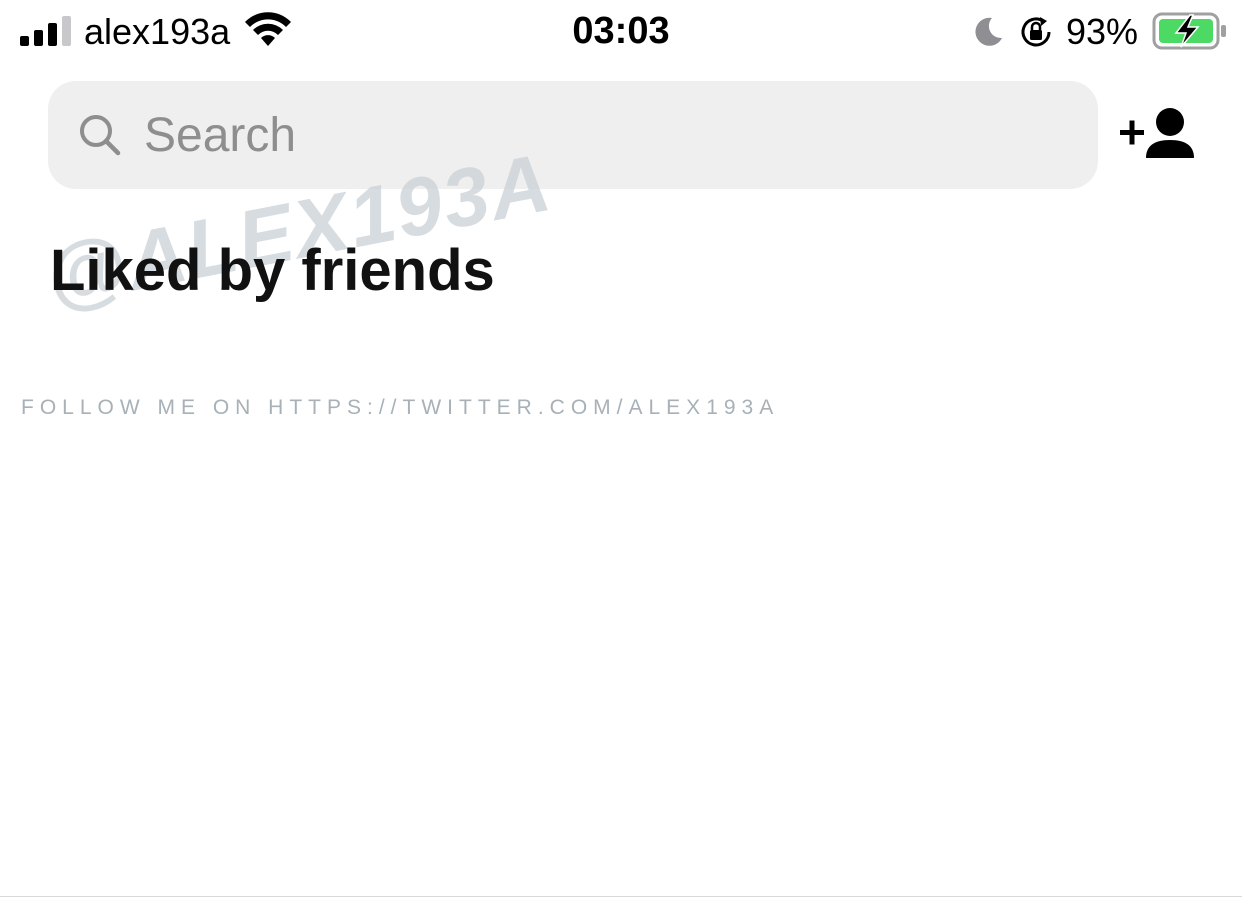  What do you see at coordinates (594, 135) in the screenshot?
I see `search-input` at bounding box center [594, 135].